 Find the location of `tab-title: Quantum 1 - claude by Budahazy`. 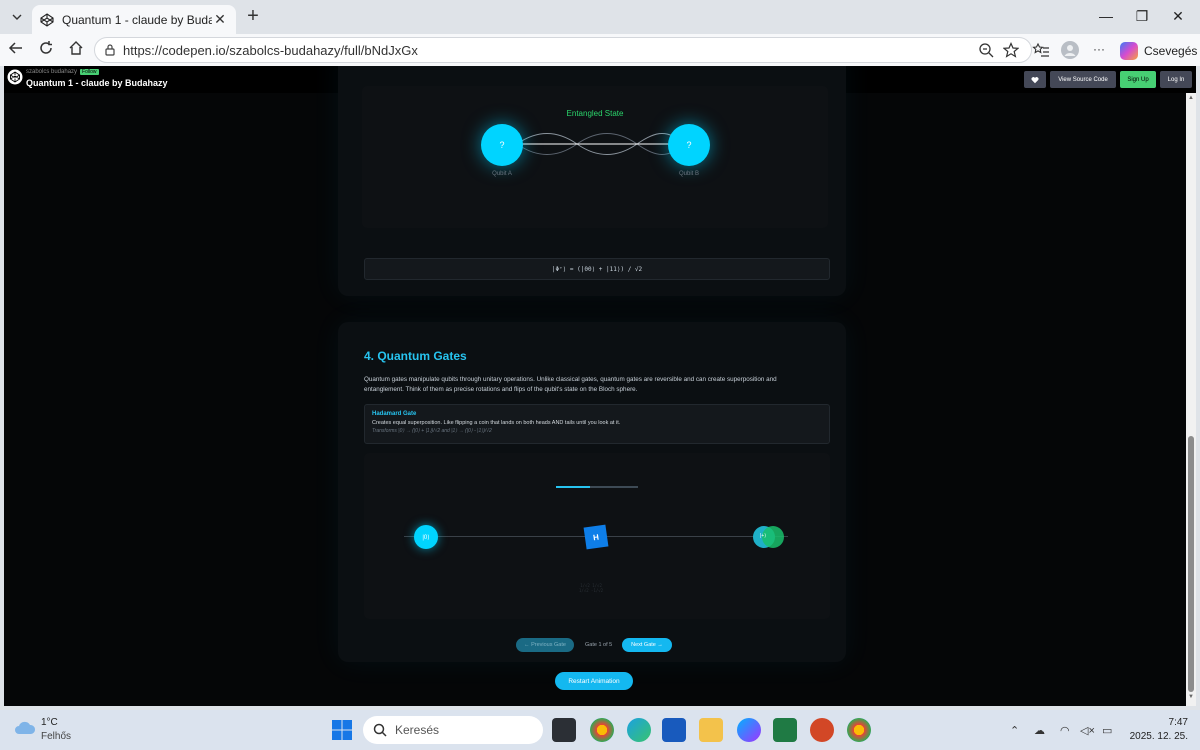

tab-title: Quantum 1 - claude by Budahazy is located at coordinates (137, 19).